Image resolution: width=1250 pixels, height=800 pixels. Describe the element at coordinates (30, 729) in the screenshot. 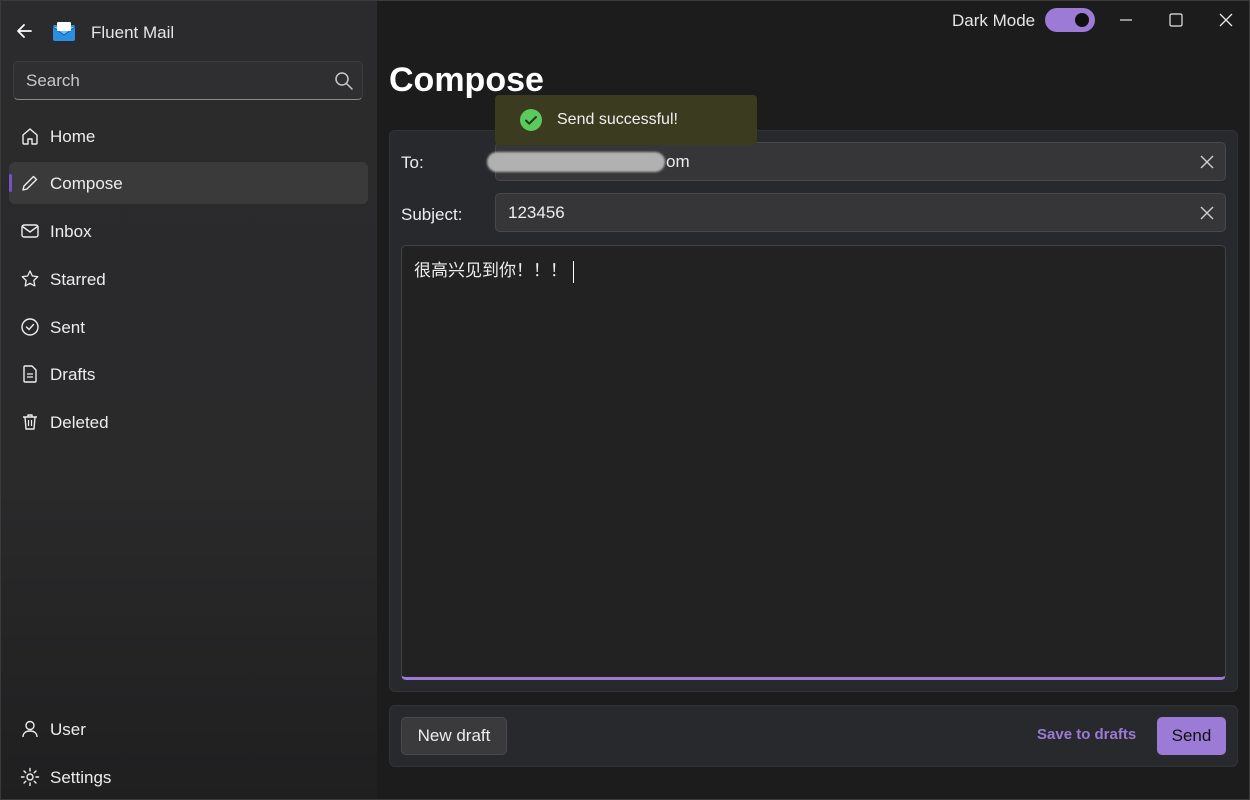

I see `user-icon` at that location.